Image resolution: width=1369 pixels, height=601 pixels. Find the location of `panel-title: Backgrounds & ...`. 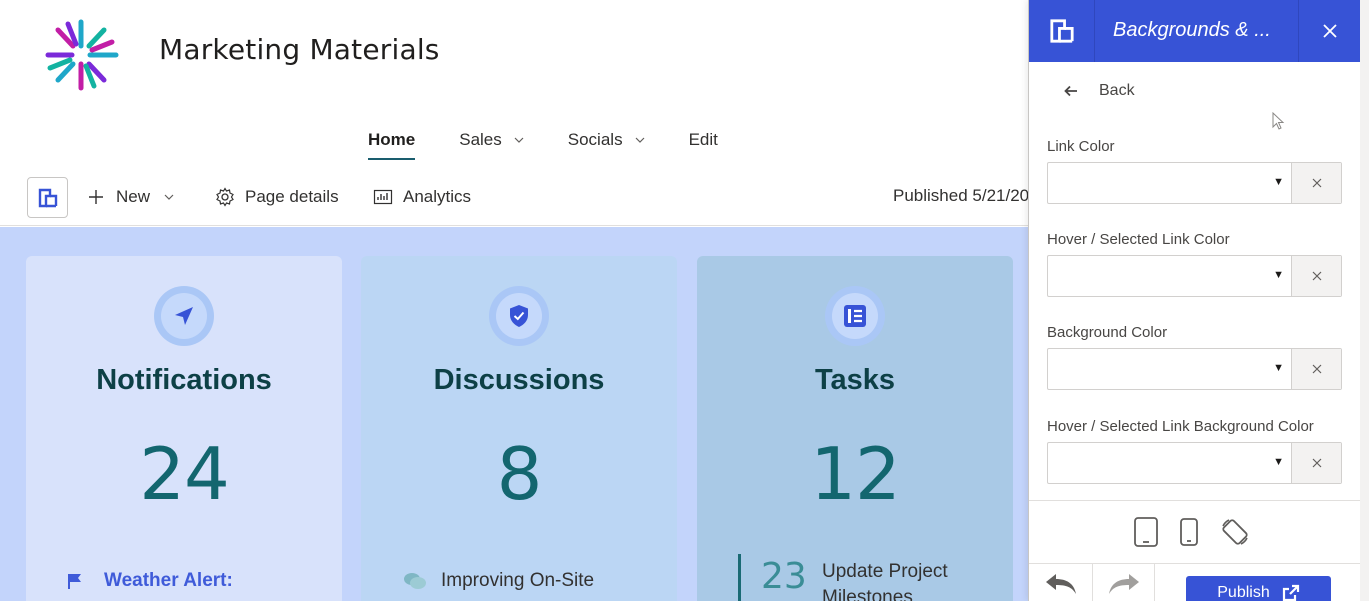

panel-title: Backgrounds & ... is located at coordinates (1192, 30).